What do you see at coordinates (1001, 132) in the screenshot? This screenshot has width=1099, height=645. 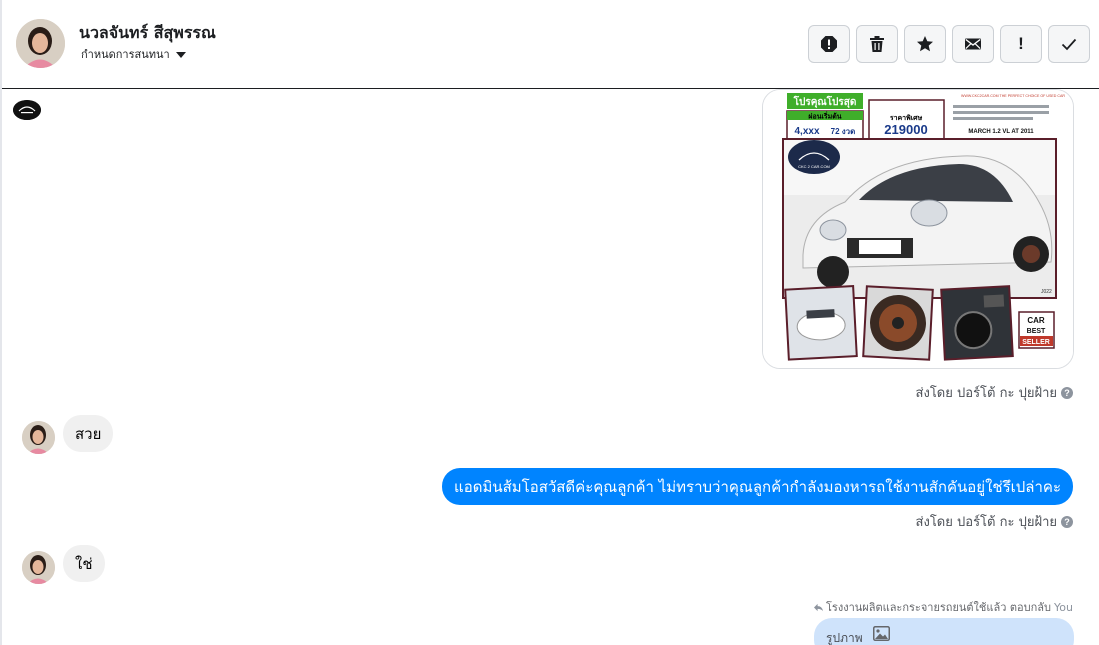 I see `ad-model: MARCH 1.2 VL AT 2011` at bounding box center [1001, 132].